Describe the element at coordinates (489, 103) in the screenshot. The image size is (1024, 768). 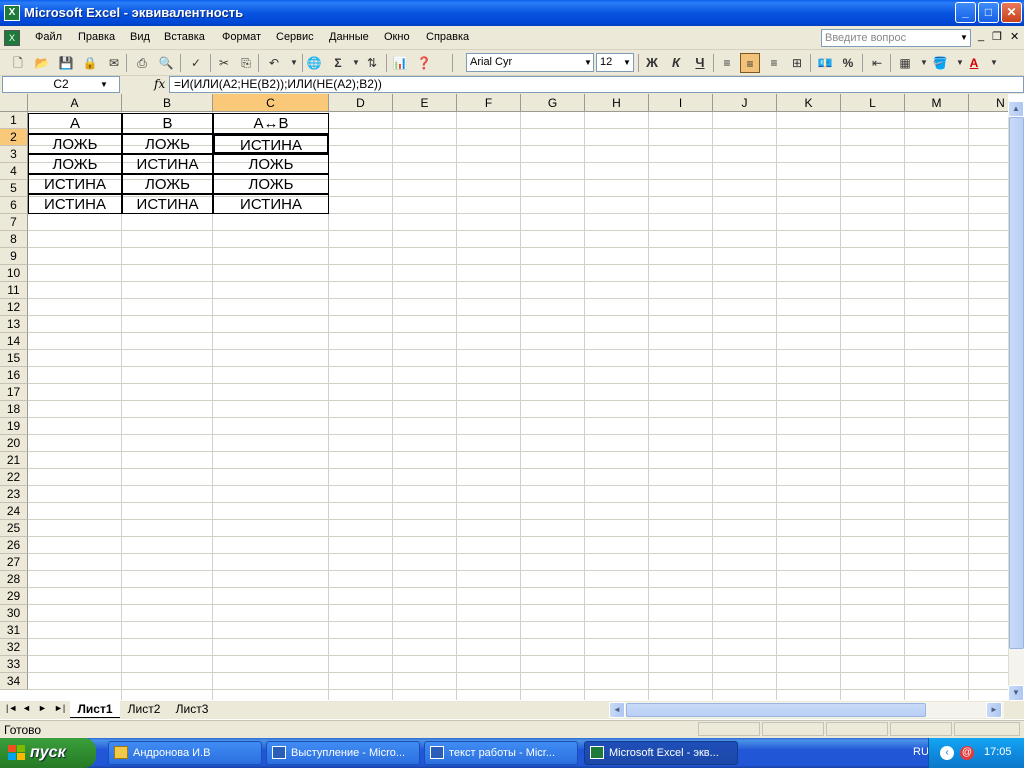
I see `column-header-f: F` at that location.